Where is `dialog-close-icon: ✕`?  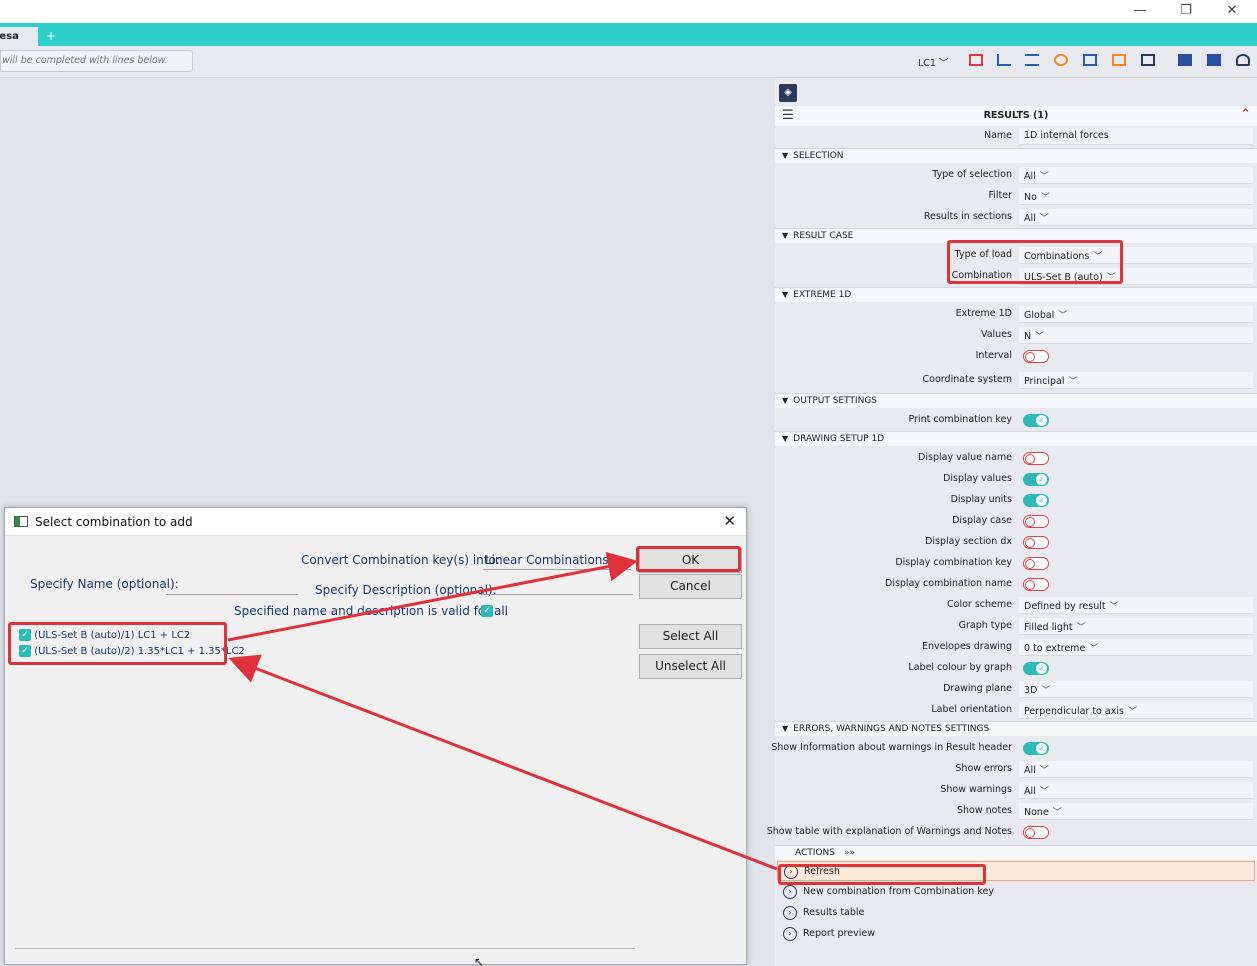 dialog-close-icon: ✕ is located at coordinates (729, 521).